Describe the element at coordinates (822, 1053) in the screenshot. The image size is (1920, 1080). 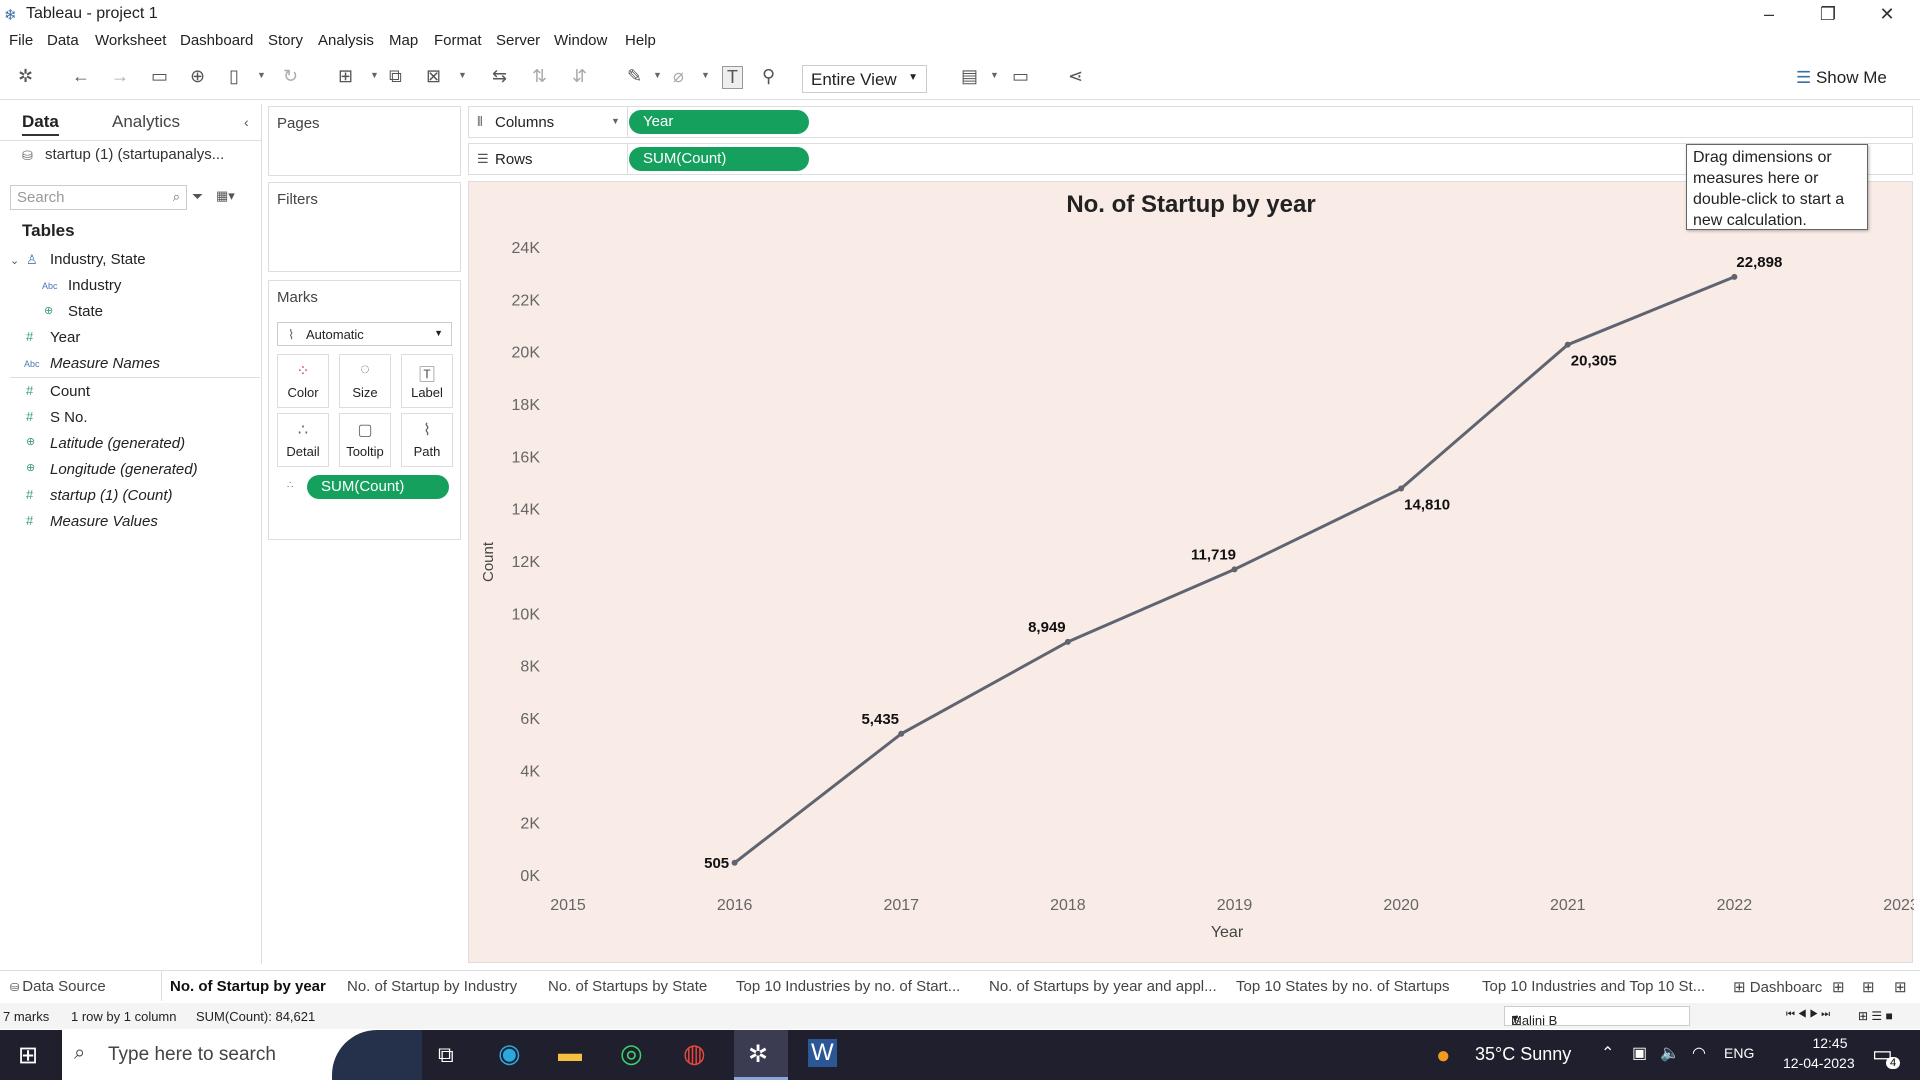
I see `word-icon: W` at that location.